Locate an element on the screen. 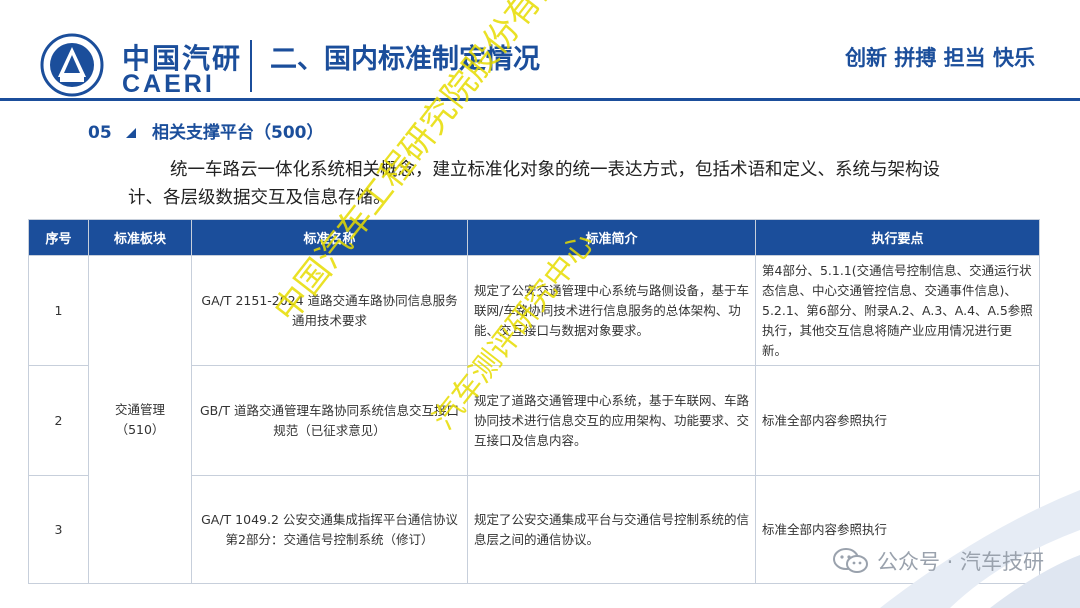 The height and width of the screenshot is (608, 1080). col-header-intro: 标准简介 is located at coordinates (611, 237).